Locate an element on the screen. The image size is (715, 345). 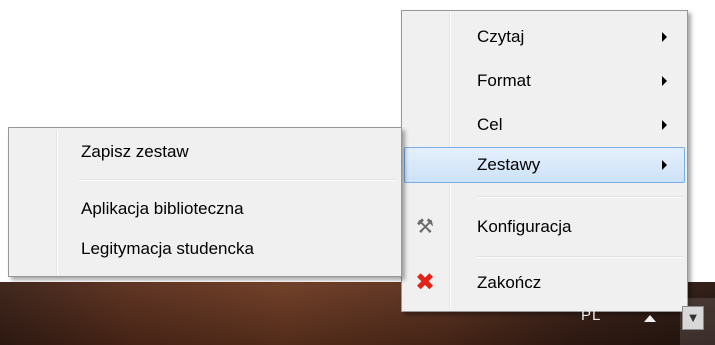
submenu-item-aplikacja-biblioteczna: Aplikacja biblioteczna is located at coordinates (205, 209).